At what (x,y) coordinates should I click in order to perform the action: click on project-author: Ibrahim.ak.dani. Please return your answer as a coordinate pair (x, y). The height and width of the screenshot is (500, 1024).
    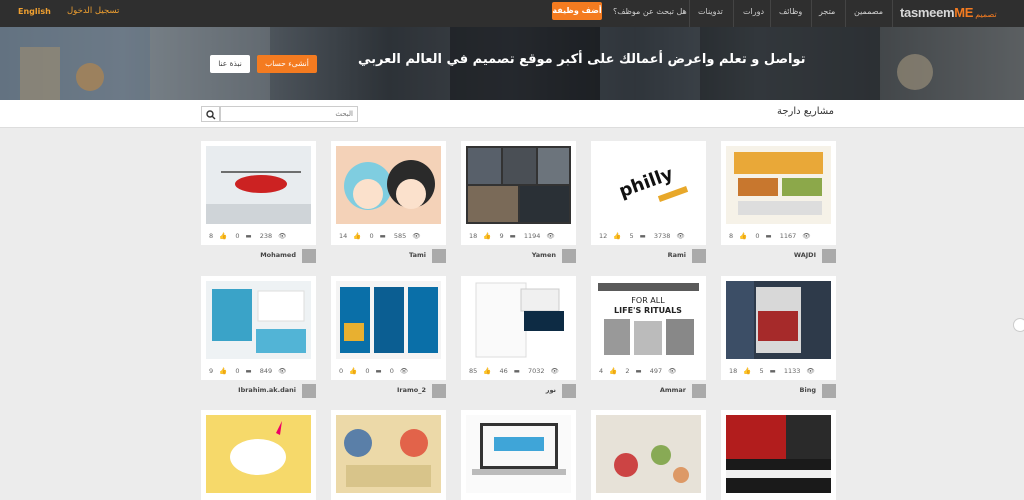
    Looking at the image, I should click on (258, 391).